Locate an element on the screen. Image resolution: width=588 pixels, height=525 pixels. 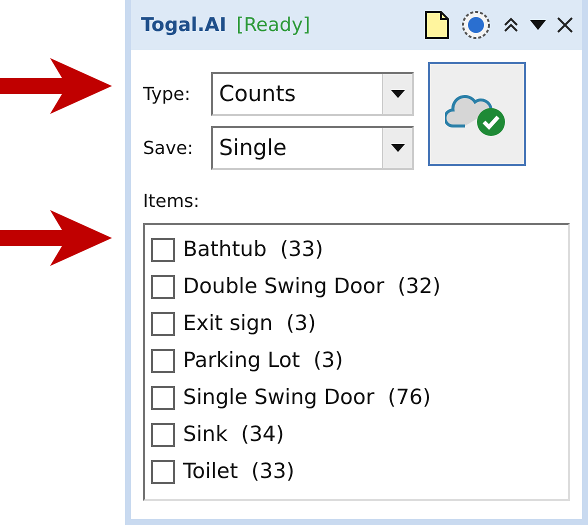
dropdown: Single is located at coordinates (312, 148).